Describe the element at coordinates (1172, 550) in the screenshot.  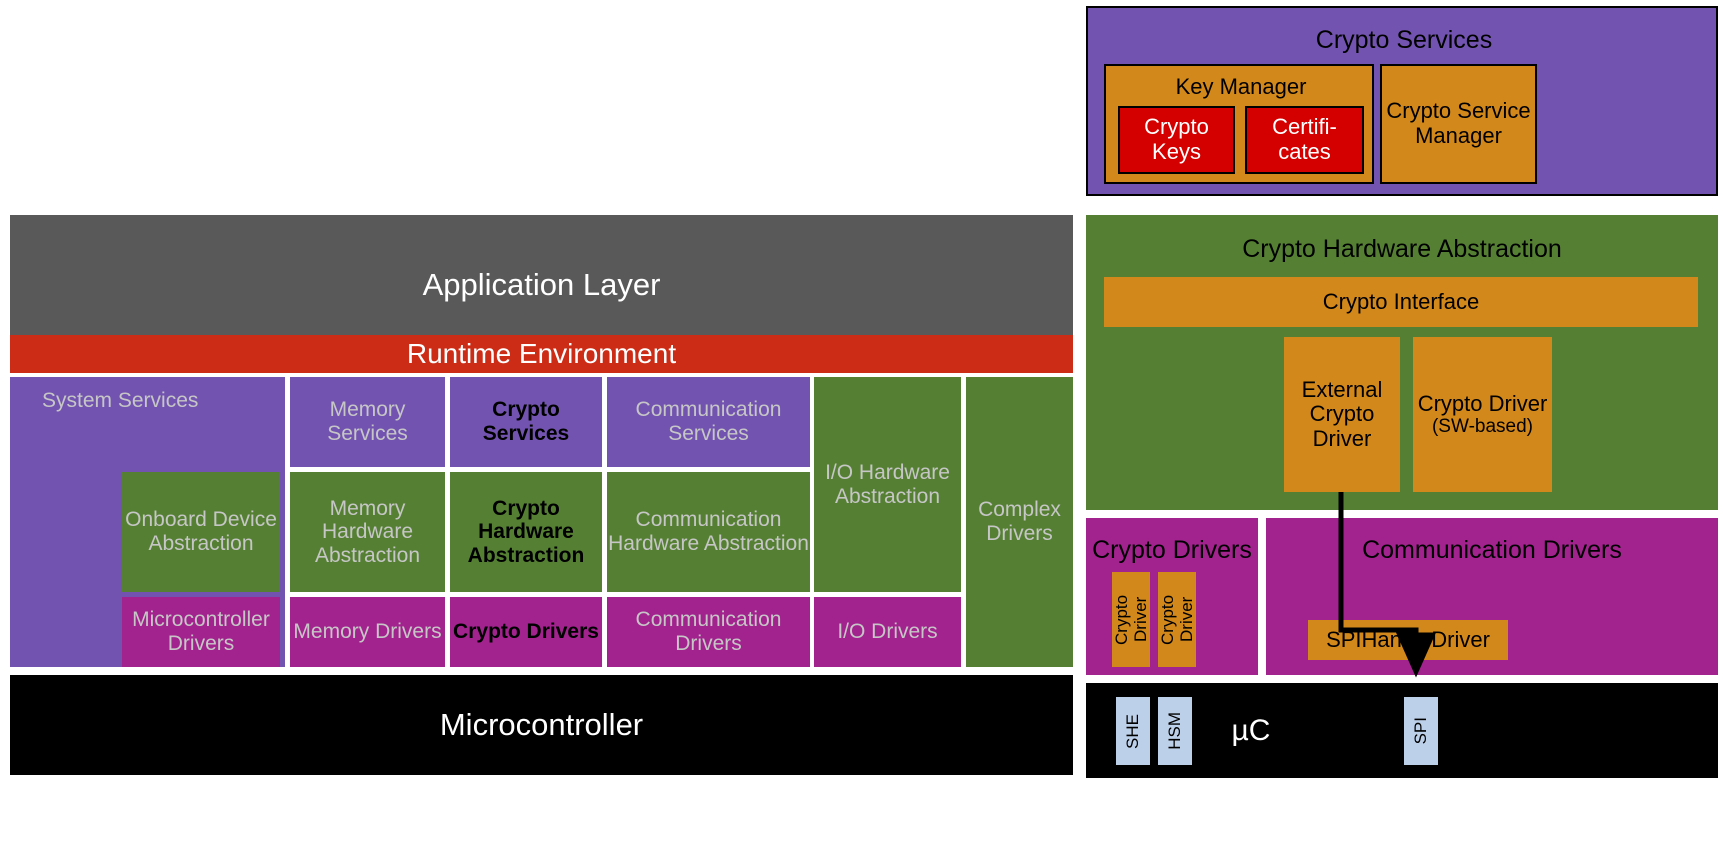
I see `crypto-drivers-panel-title: Crypto Drivers` at that location.